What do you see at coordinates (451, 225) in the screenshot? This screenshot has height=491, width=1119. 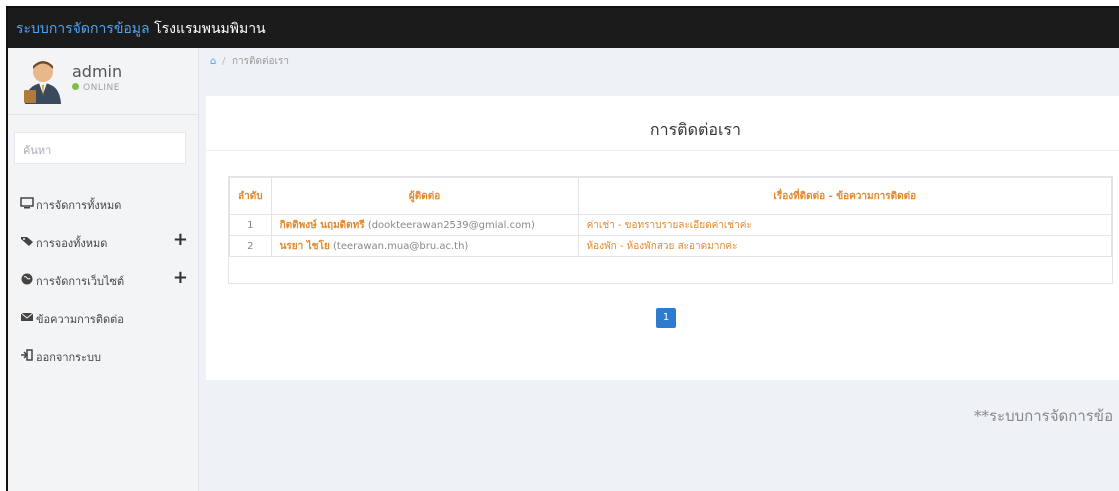 I see `contact-email: (dookteerawan2539@gmial.com)` at bounding box center [451, 225].